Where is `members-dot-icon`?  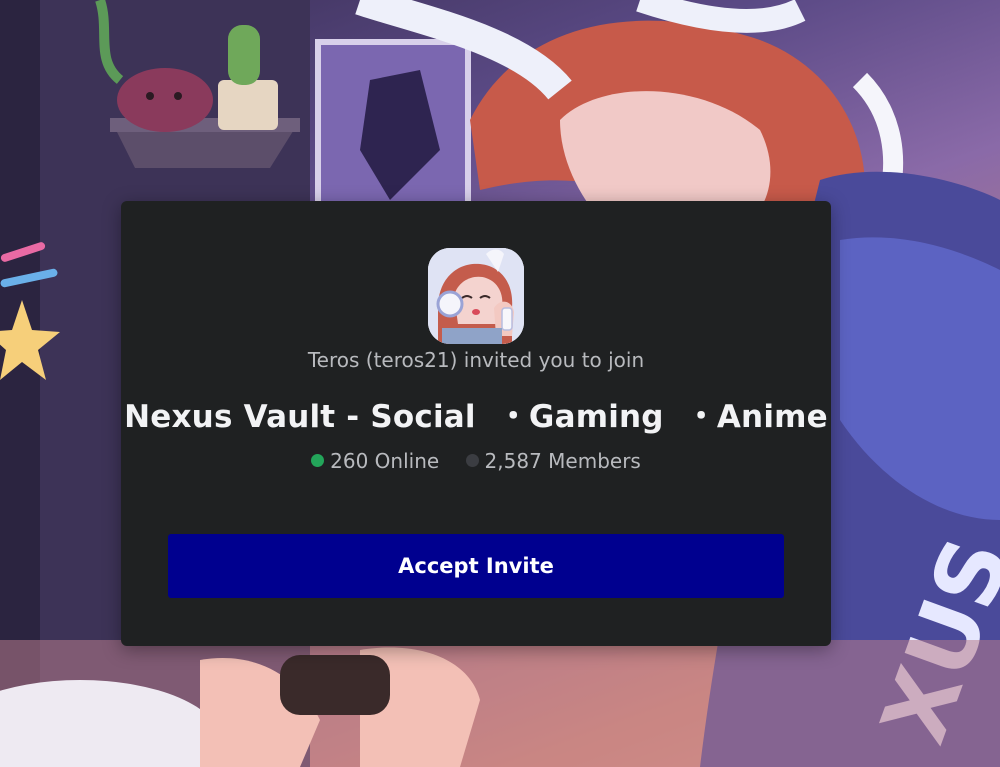
members-dot-icon is located at coordinates (472, 460).